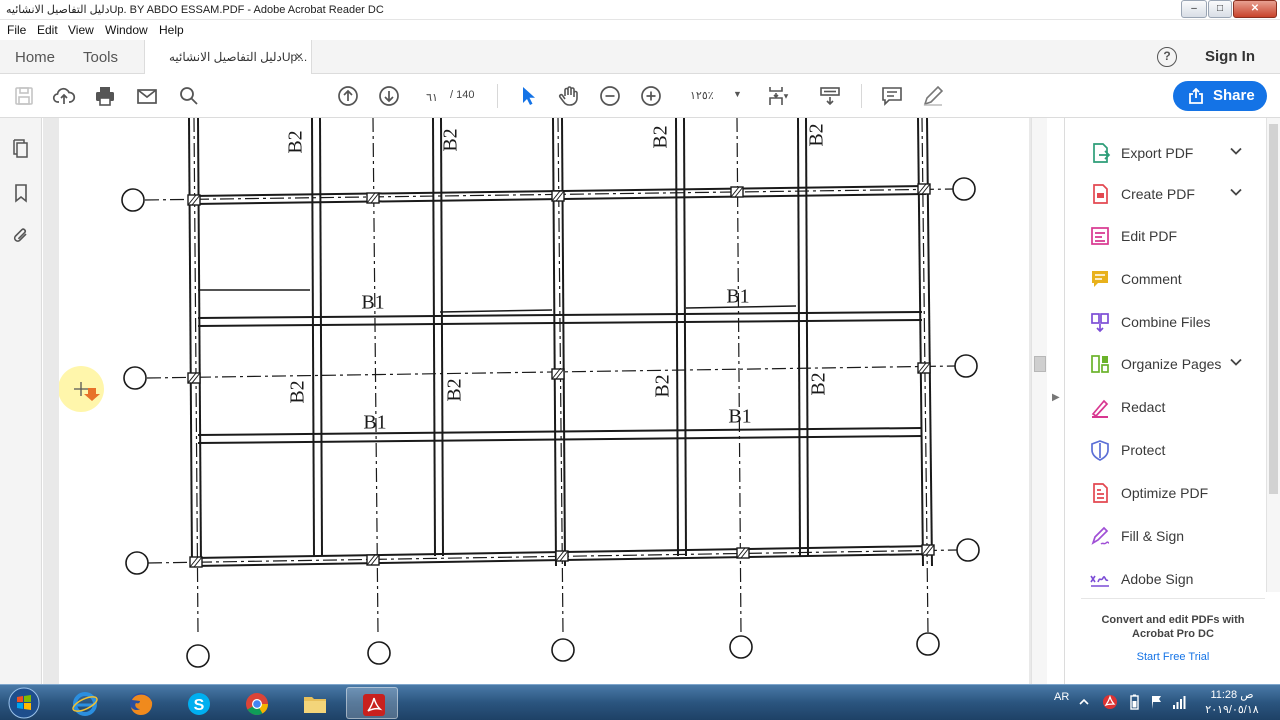  Describe the element at coordinates (1165, 492) in the screenshot. I see `tool-optimize-pdf: Optimize PDF` at that location.